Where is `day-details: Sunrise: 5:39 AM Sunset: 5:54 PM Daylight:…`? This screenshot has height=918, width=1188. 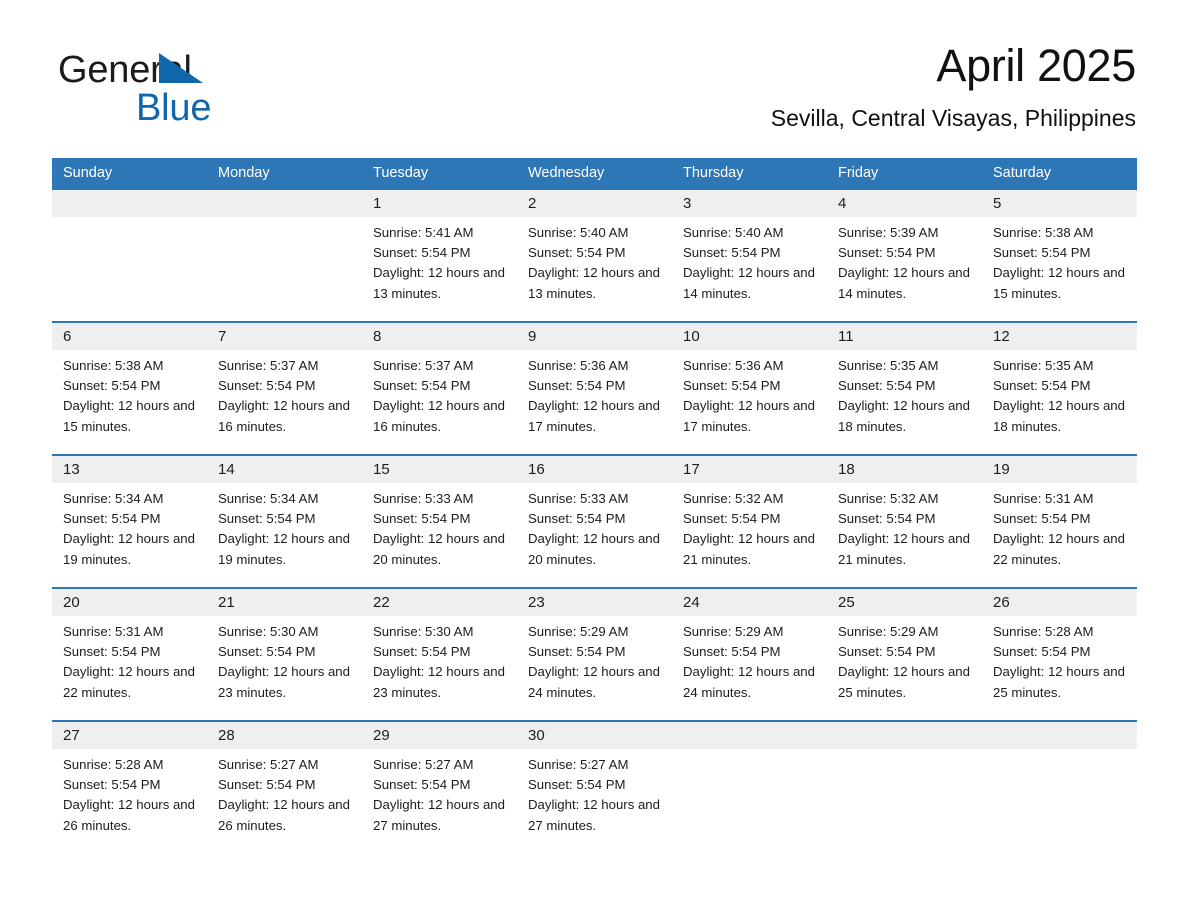
day-details: Sunrise: 5:39 AM Sunset: 5:54 PM Daylight:… is located at coordinates (904, 260).